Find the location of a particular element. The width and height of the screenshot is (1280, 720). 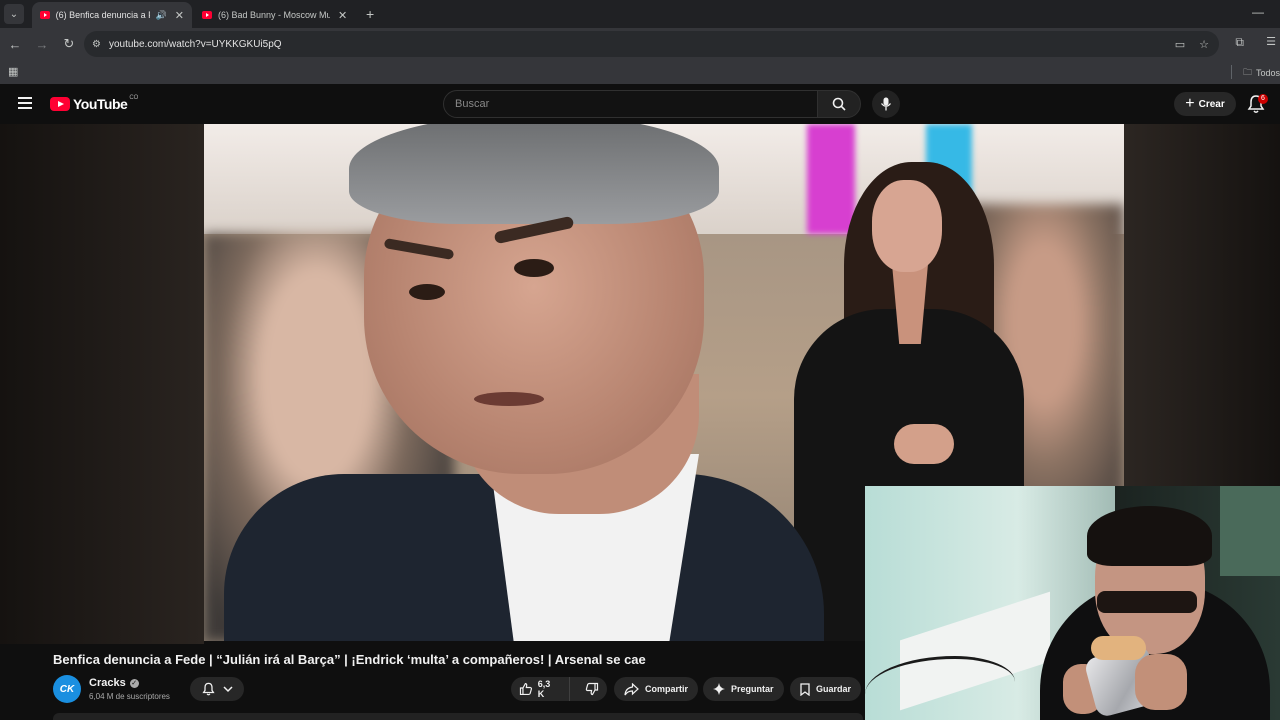

voice-search-button is located at coordinates (886, 104).